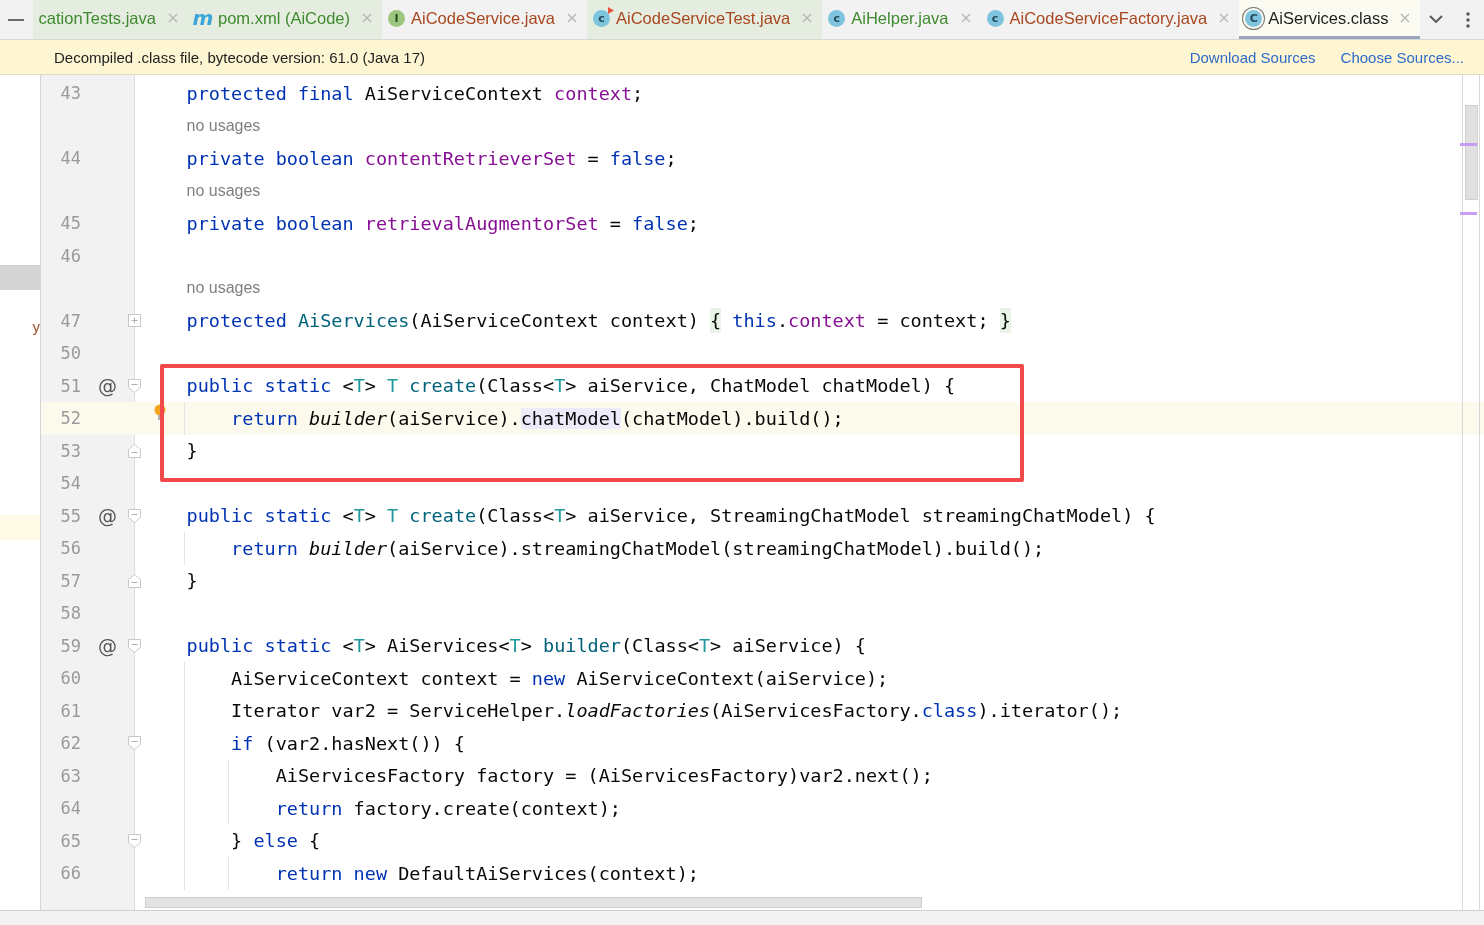 Image resolution: width=1484 pixels, height=925 pixels. I want to click on line-number: 44, so click(70, 158).